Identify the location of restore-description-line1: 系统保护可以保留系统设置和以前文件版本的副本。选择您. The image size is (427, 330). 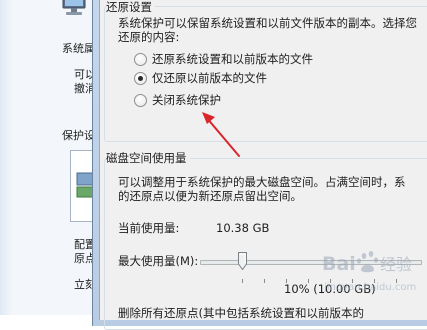
(267, 23).